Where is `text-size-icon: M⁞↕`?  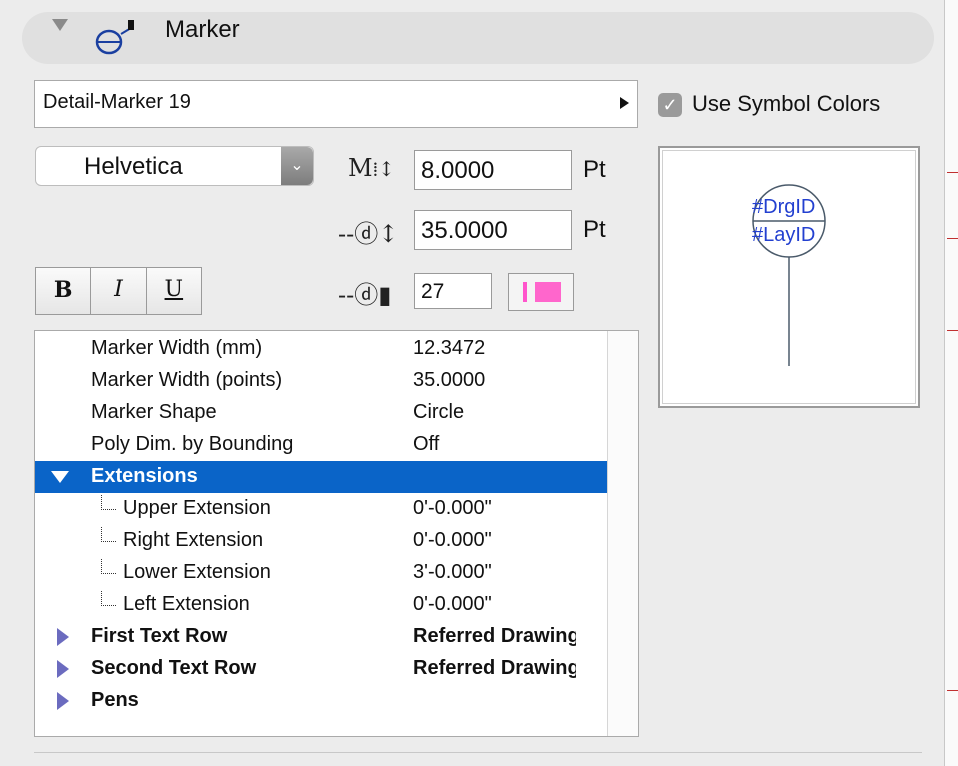
text-size-icon: M⁞↕ is located at coordinates (371, 168).